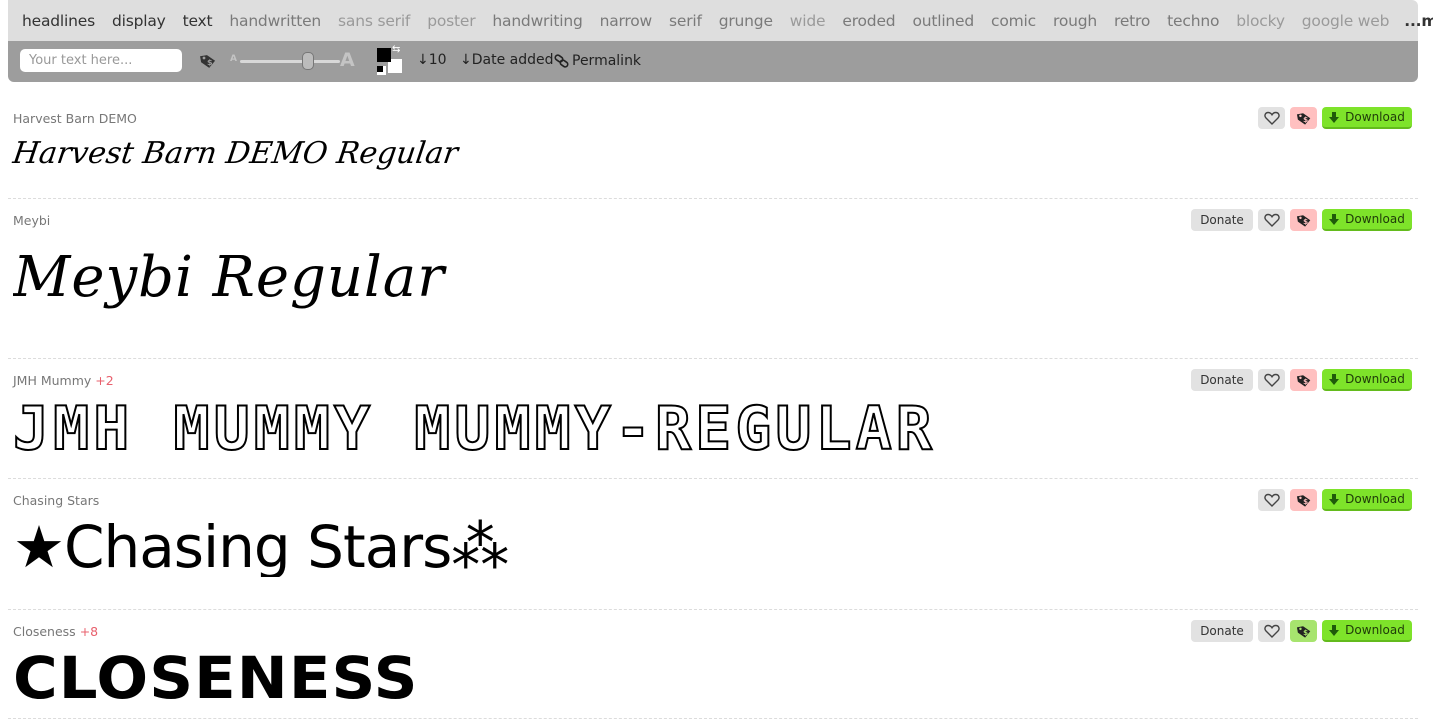 Image resolution: width=1433 pixels, height=723 pixels. Describe the element at coordinates (432, 60) in the screenshot. I see `per-page-selector: ↓10` at that location.